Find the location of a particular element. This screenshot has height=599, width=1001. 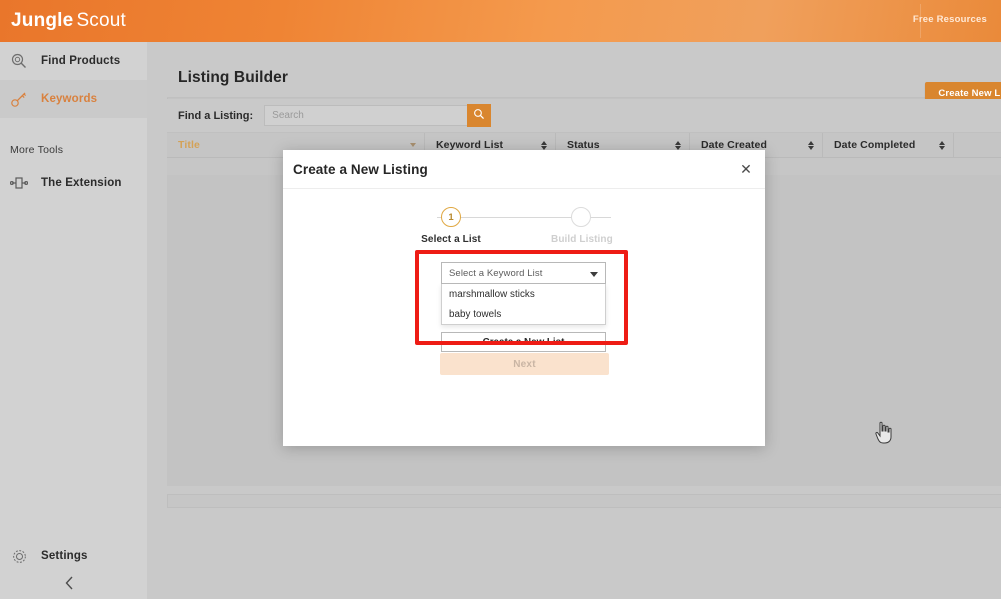

logo-primary-text: Jungle is located at coordinates (42, 20).